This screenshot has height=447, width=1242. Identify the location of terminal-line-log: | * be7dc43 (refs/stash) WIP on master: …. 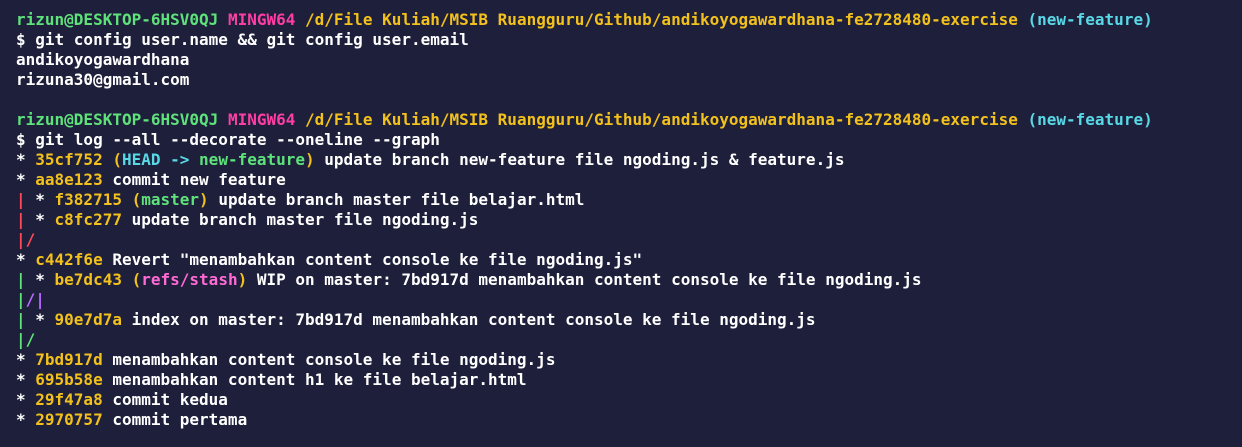
(629, 280).